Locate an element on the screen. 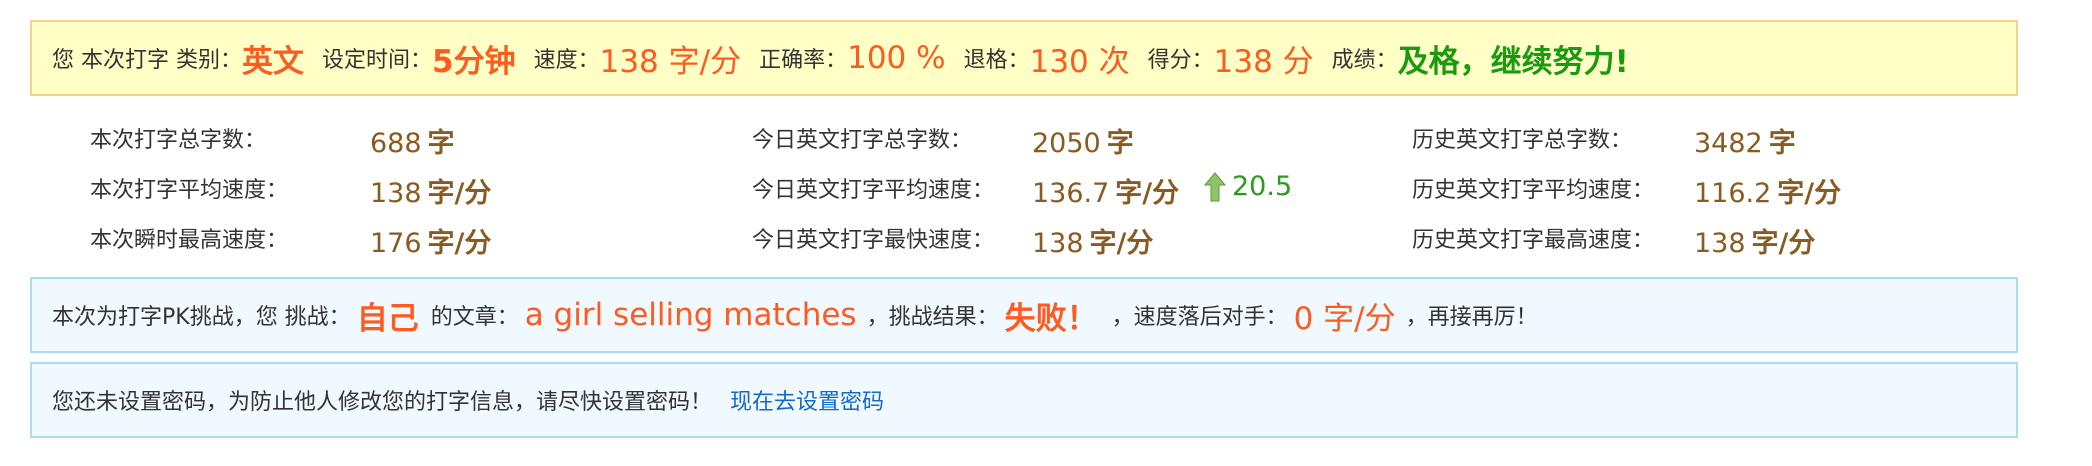  stat-label: 今日英文打字平均速度： is located at coordinates (873, 190).